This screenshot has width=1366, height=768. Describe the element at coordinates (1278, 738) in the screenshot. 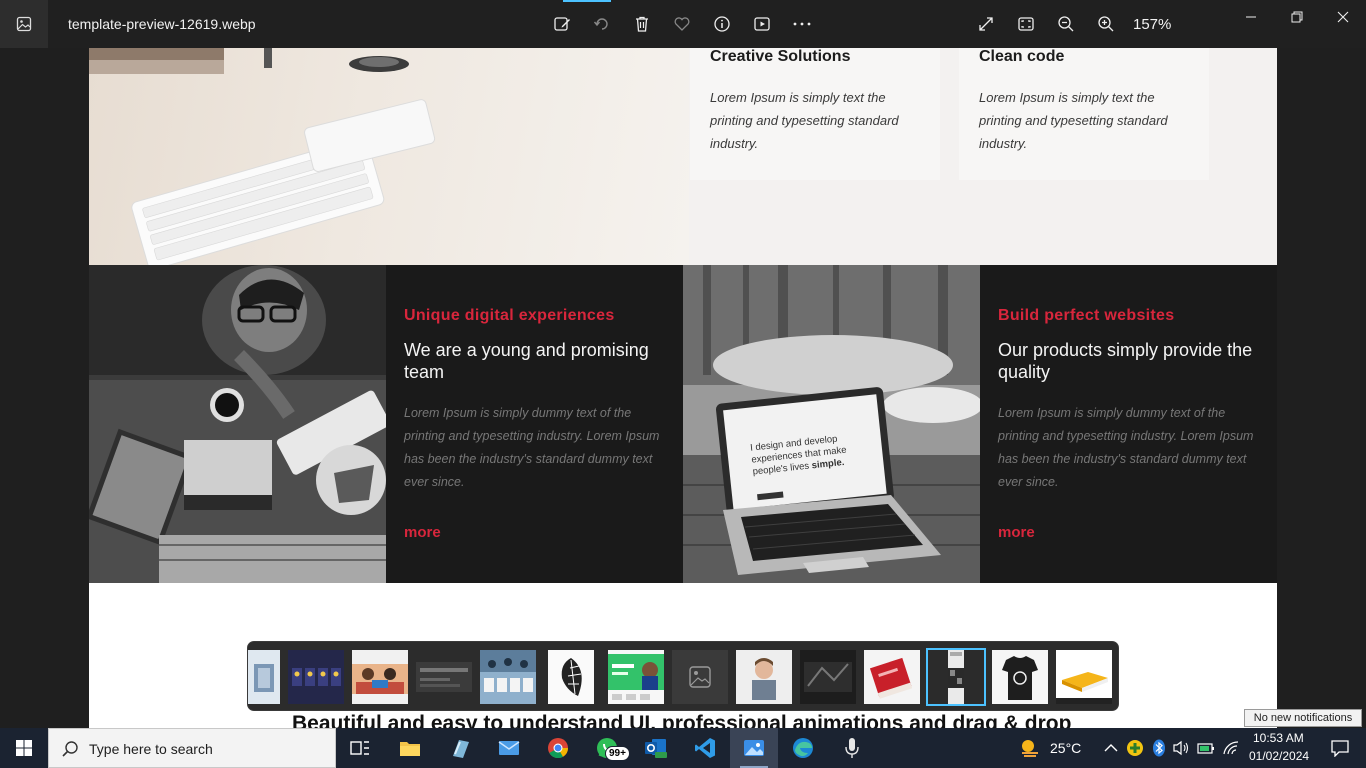

I see `clock-time: 10:53 AM` at that location.